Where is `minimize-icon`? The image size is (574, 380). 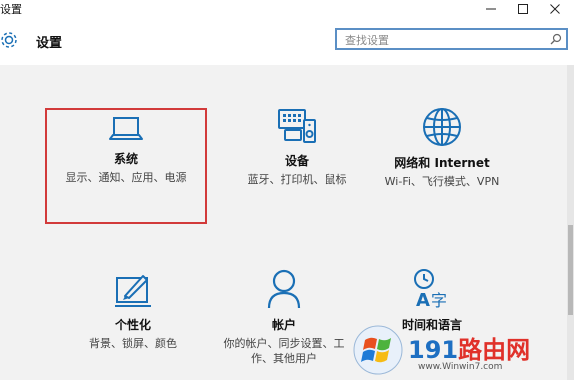
minimize-icon is located at coordinates (491, 8).